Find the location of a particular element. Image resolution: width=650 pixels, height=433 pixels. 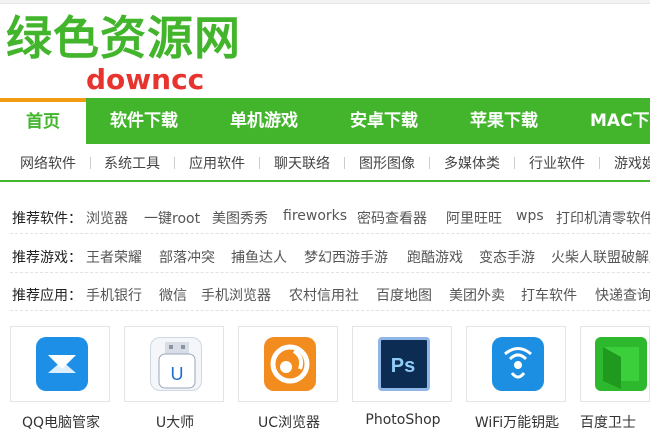

rec-link: 美图秀秀 is located at coordinates (240, 218).